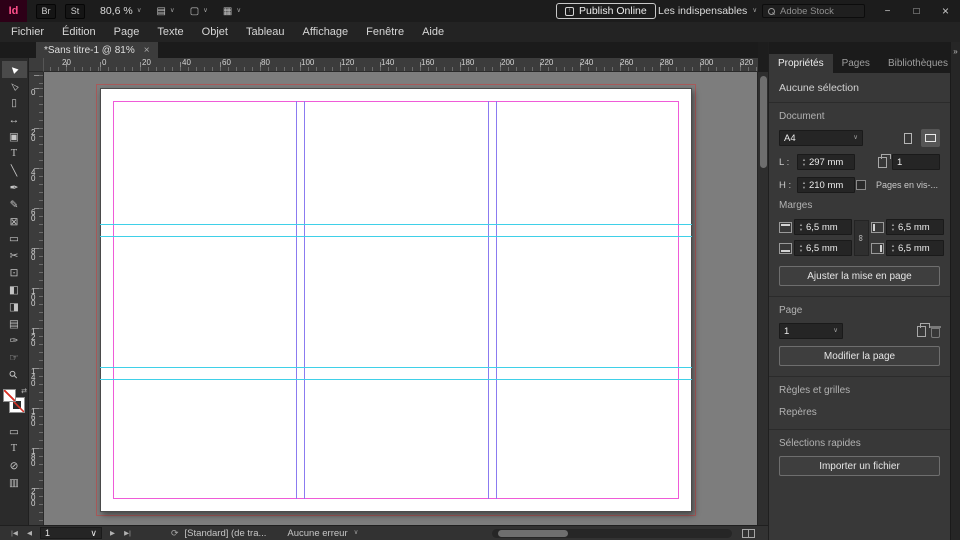 The image size is (960, 540). I want to click on modify-page-button: Modifier la page, so click(859, 356).